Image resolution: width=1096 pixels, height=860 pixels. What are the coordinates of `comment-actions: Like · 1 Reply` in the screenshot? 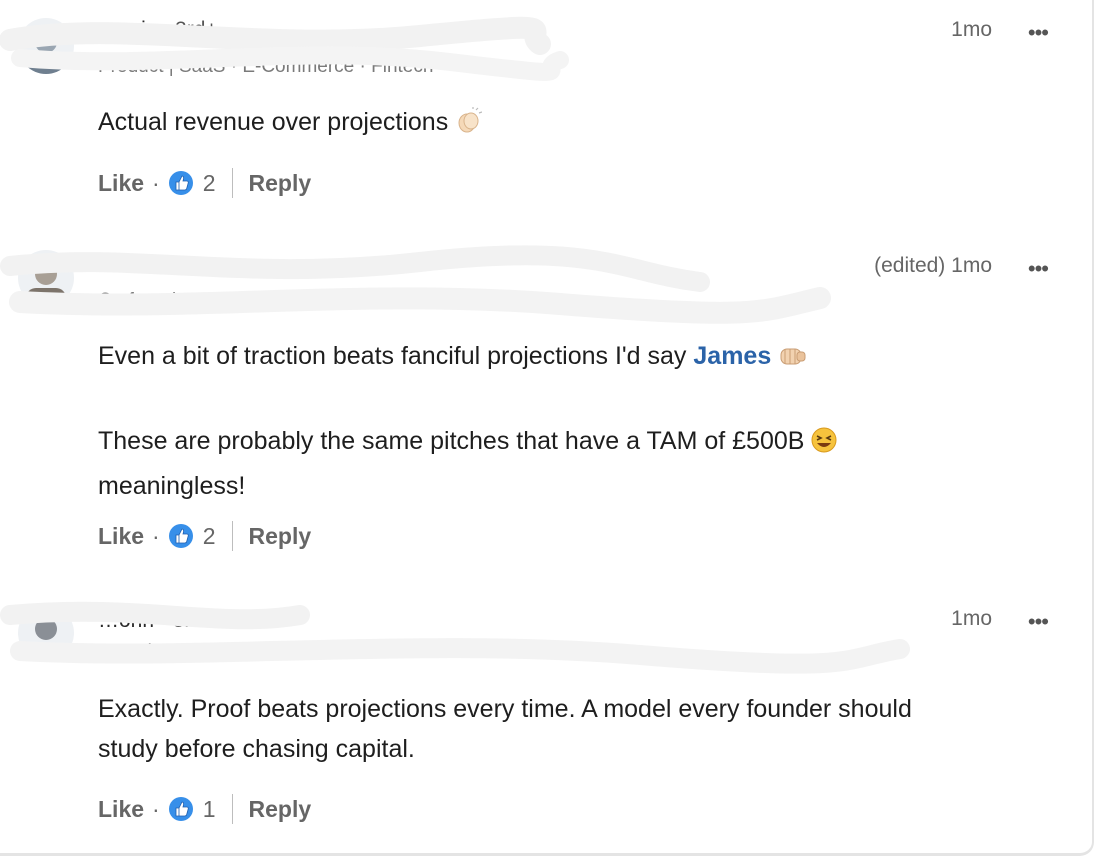 It's located at (204, 809).